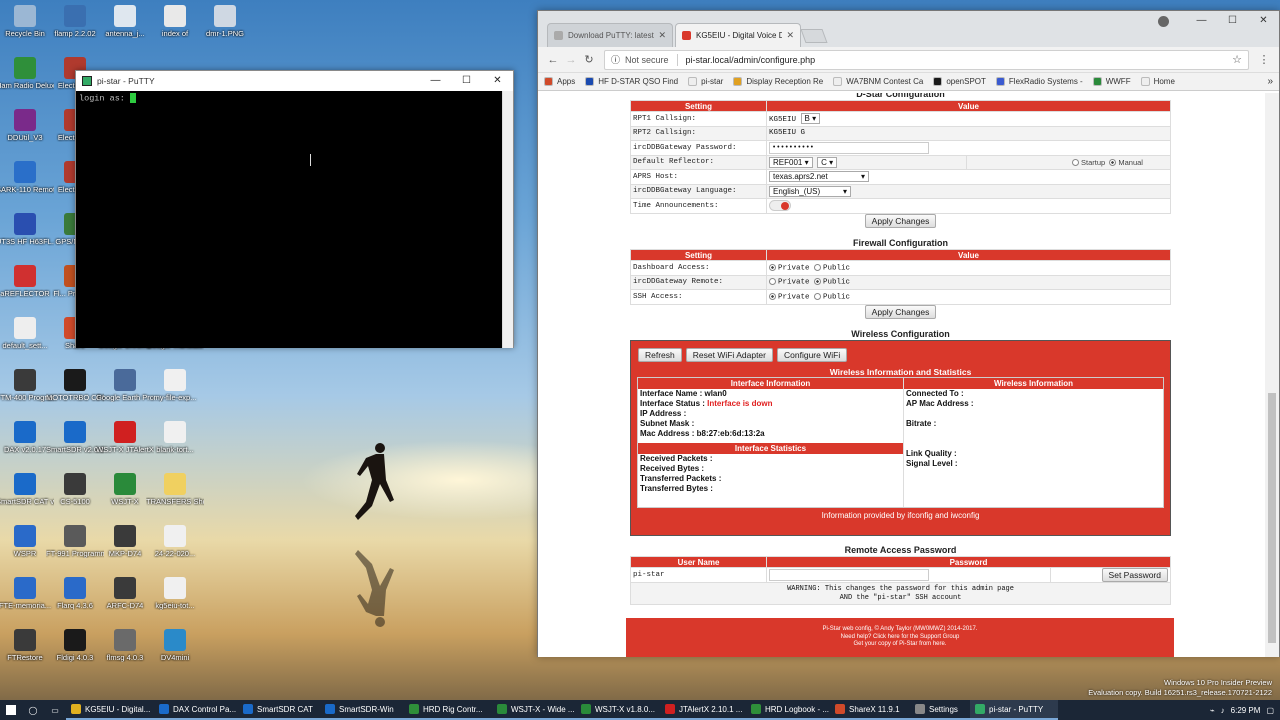 Image resolution: width=1280 pixels, height=720 pixels. I want to click on desktop-icon: TRANSFERS Shortcut, so click(175, 489).